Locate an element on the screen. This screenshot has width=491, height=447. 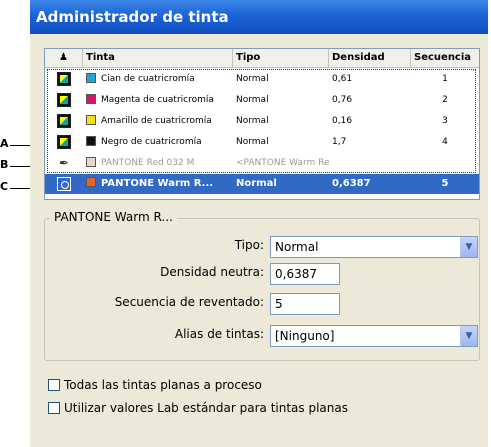
ink-cell-density-text: 0,16 is located at coordinates (342, 121).